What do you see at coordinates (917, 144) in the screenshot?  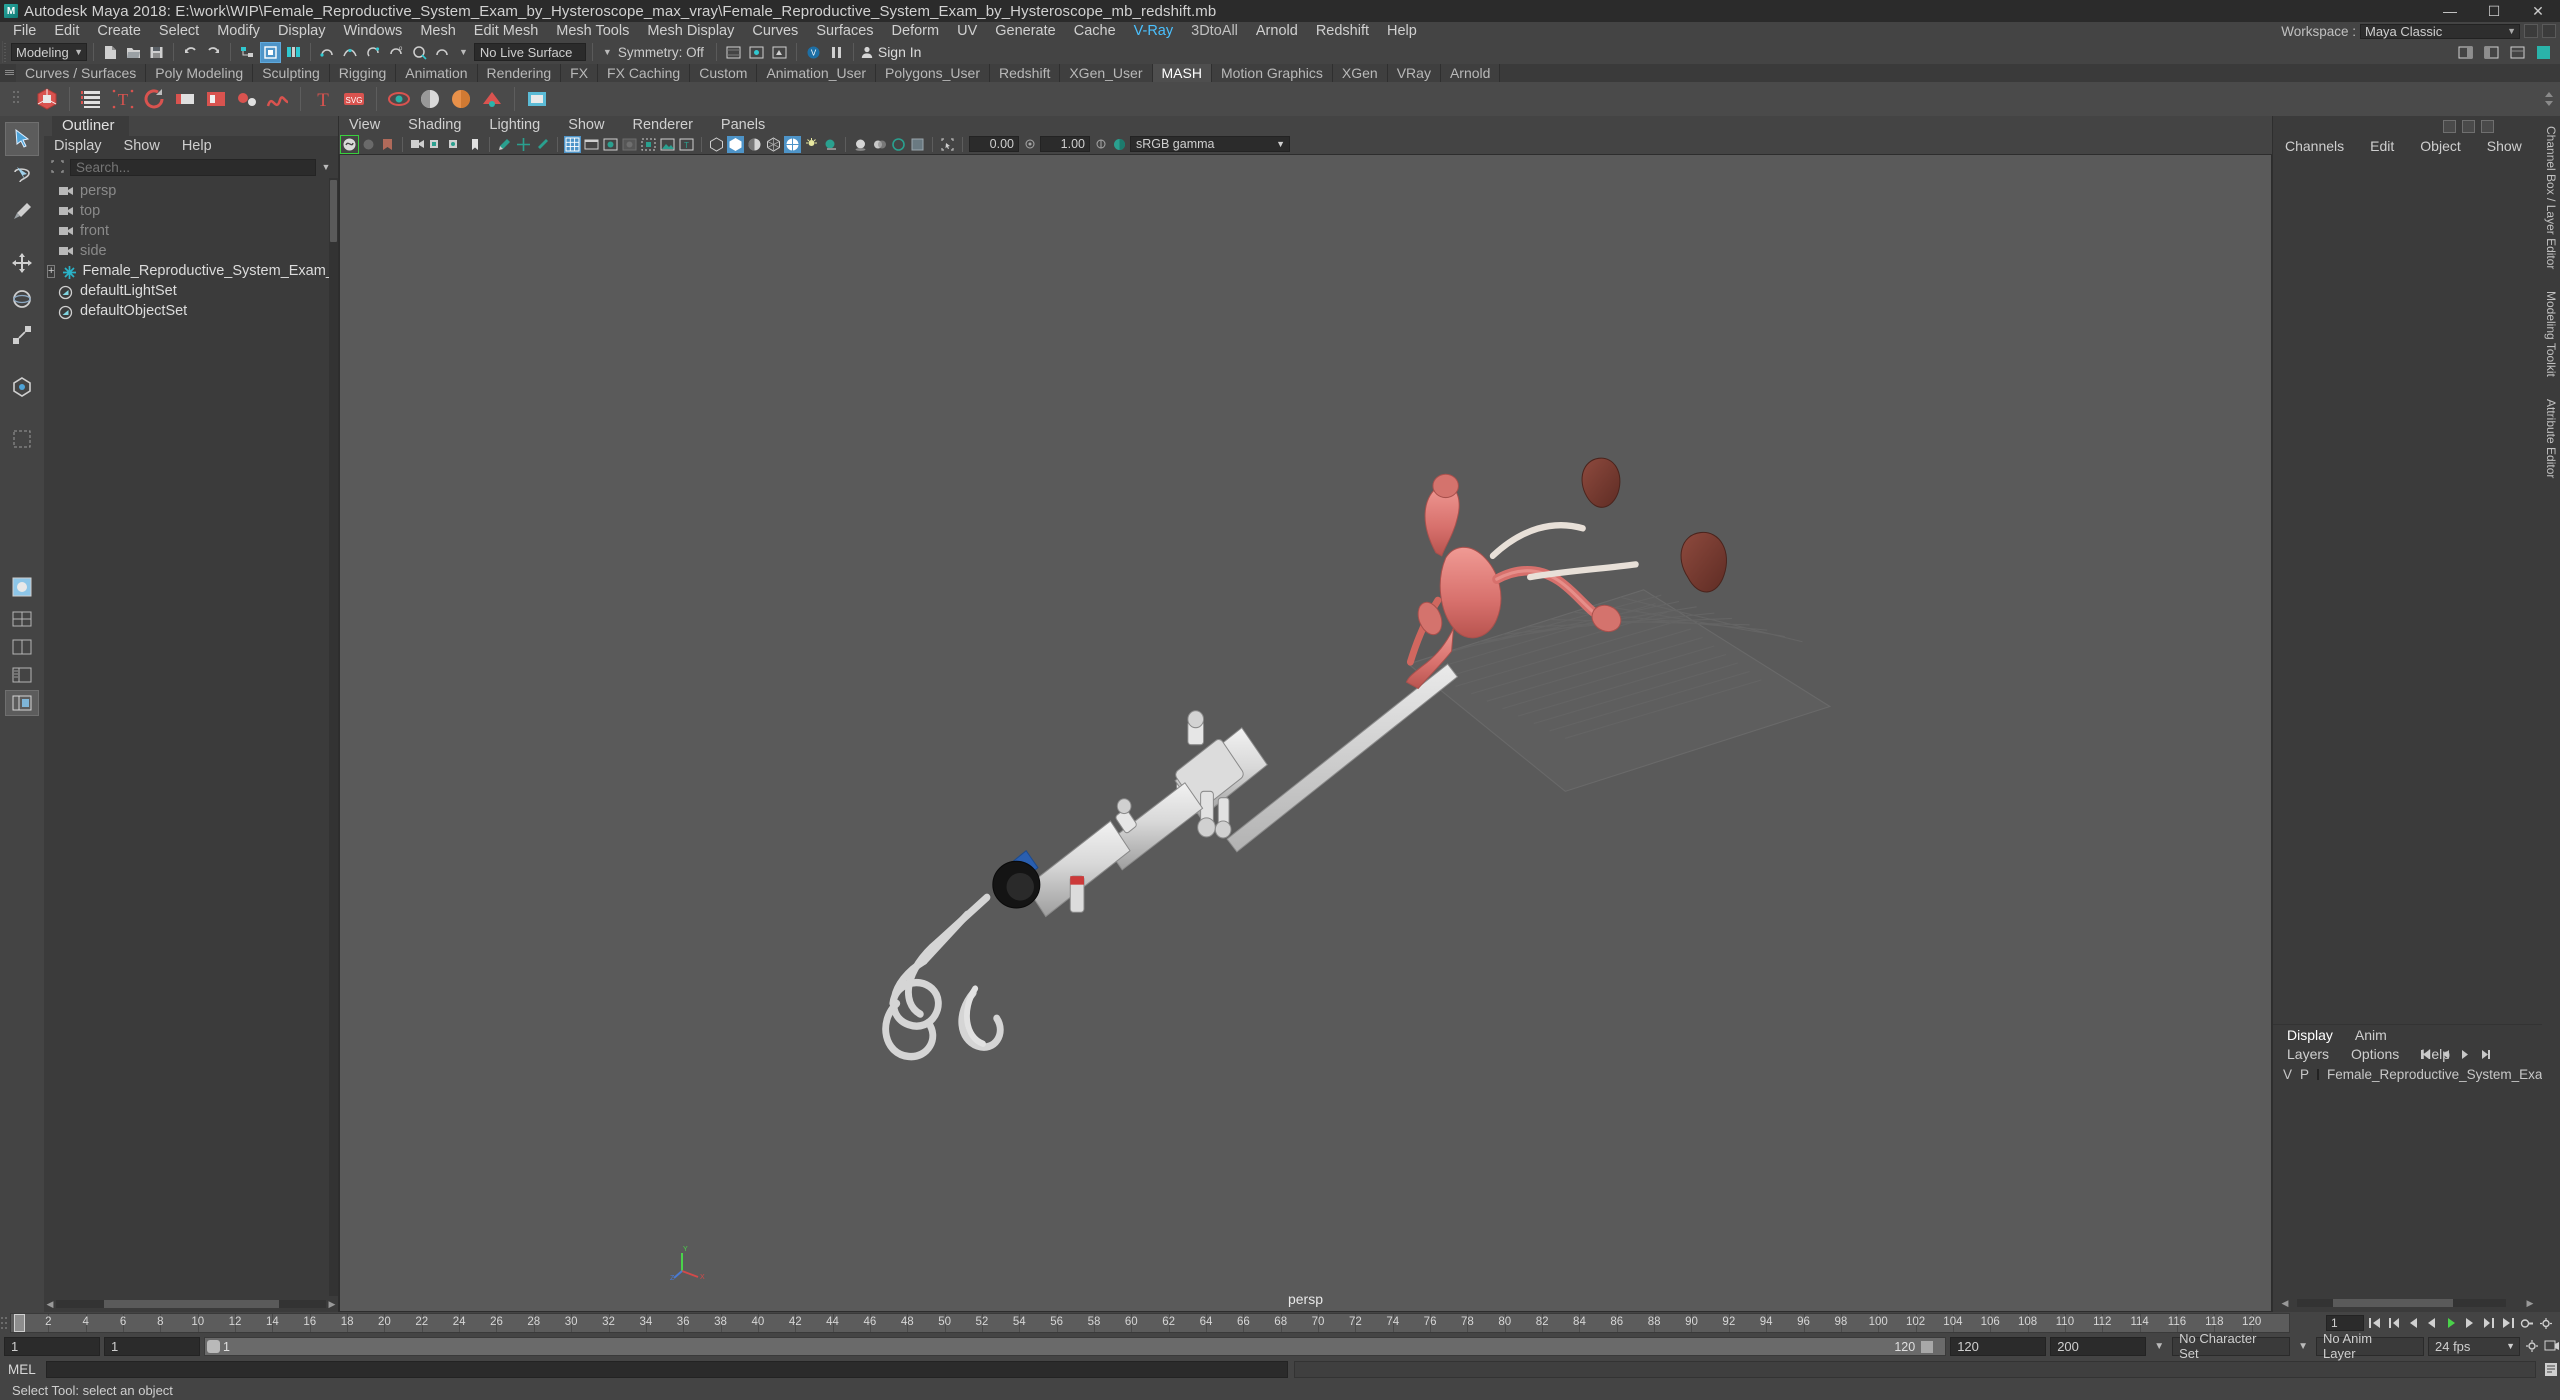 I see `screenspace-ao-icon` at bounding box center [917, 144].